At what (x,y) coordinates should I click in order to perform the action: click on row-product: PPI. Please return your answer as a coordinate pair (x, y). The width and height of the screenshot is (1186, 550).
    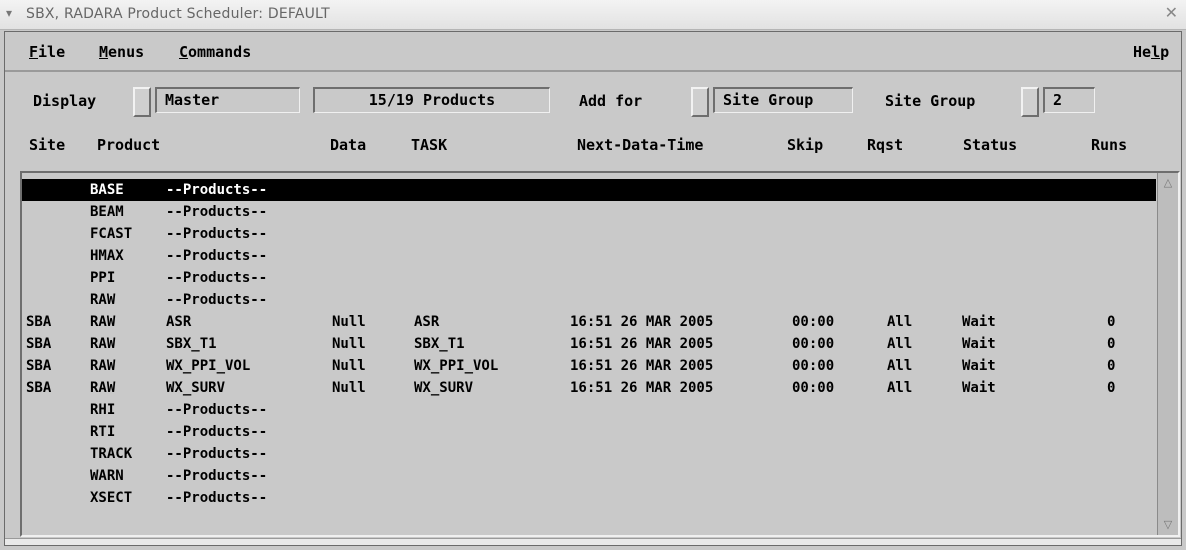
    Looking at the image, I should click on (103, 278).